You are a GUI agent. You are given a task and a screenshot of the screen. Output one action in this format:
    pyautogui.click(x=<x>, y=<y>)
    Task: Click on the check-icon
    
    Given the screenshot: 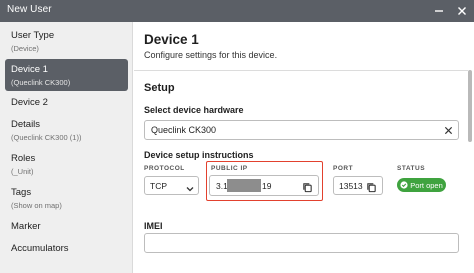 What is the action you would take?
    pyautogui.click(x=404, y=185)
    